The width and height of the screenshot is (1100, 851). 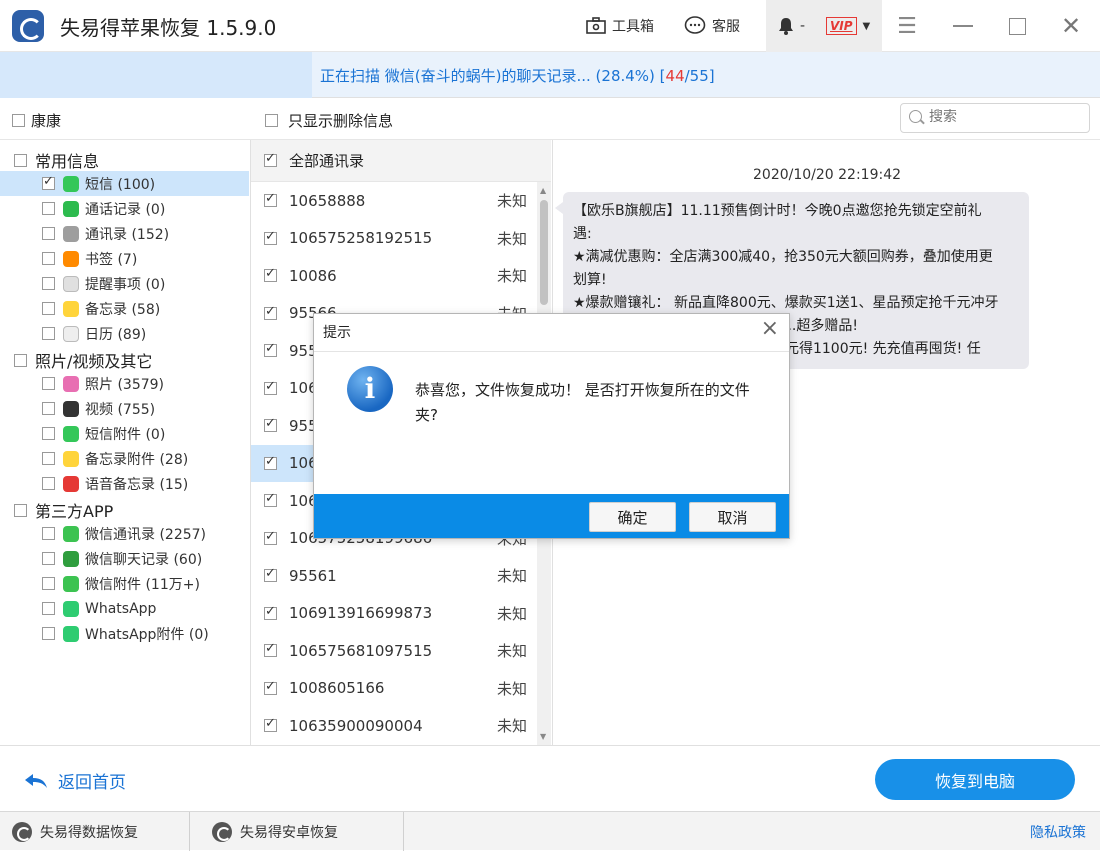 I want to click on scan-progress-total: /55], so click(x=699, y=76).